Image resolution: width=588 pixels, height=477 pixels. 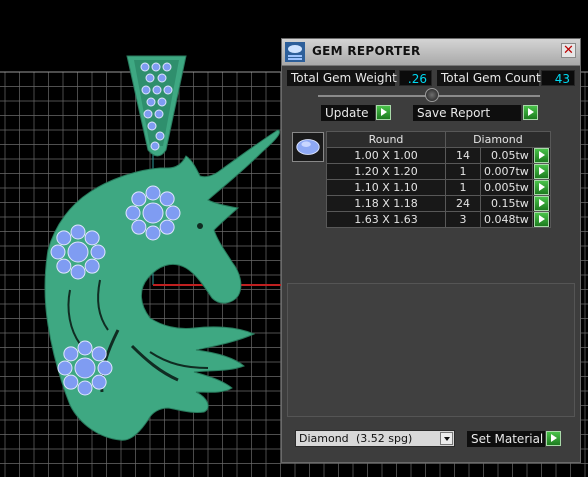 I want to click on table-row: 1.18 X 1.18 24 0.15tw, so click(x=438, y=203).